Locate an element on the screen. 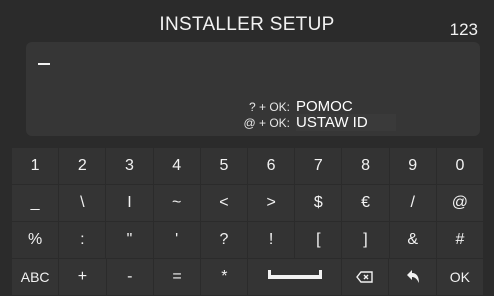 The width and height of the screenshot is (494, 296). key-4: 4 is located at coordinates (176, 166).